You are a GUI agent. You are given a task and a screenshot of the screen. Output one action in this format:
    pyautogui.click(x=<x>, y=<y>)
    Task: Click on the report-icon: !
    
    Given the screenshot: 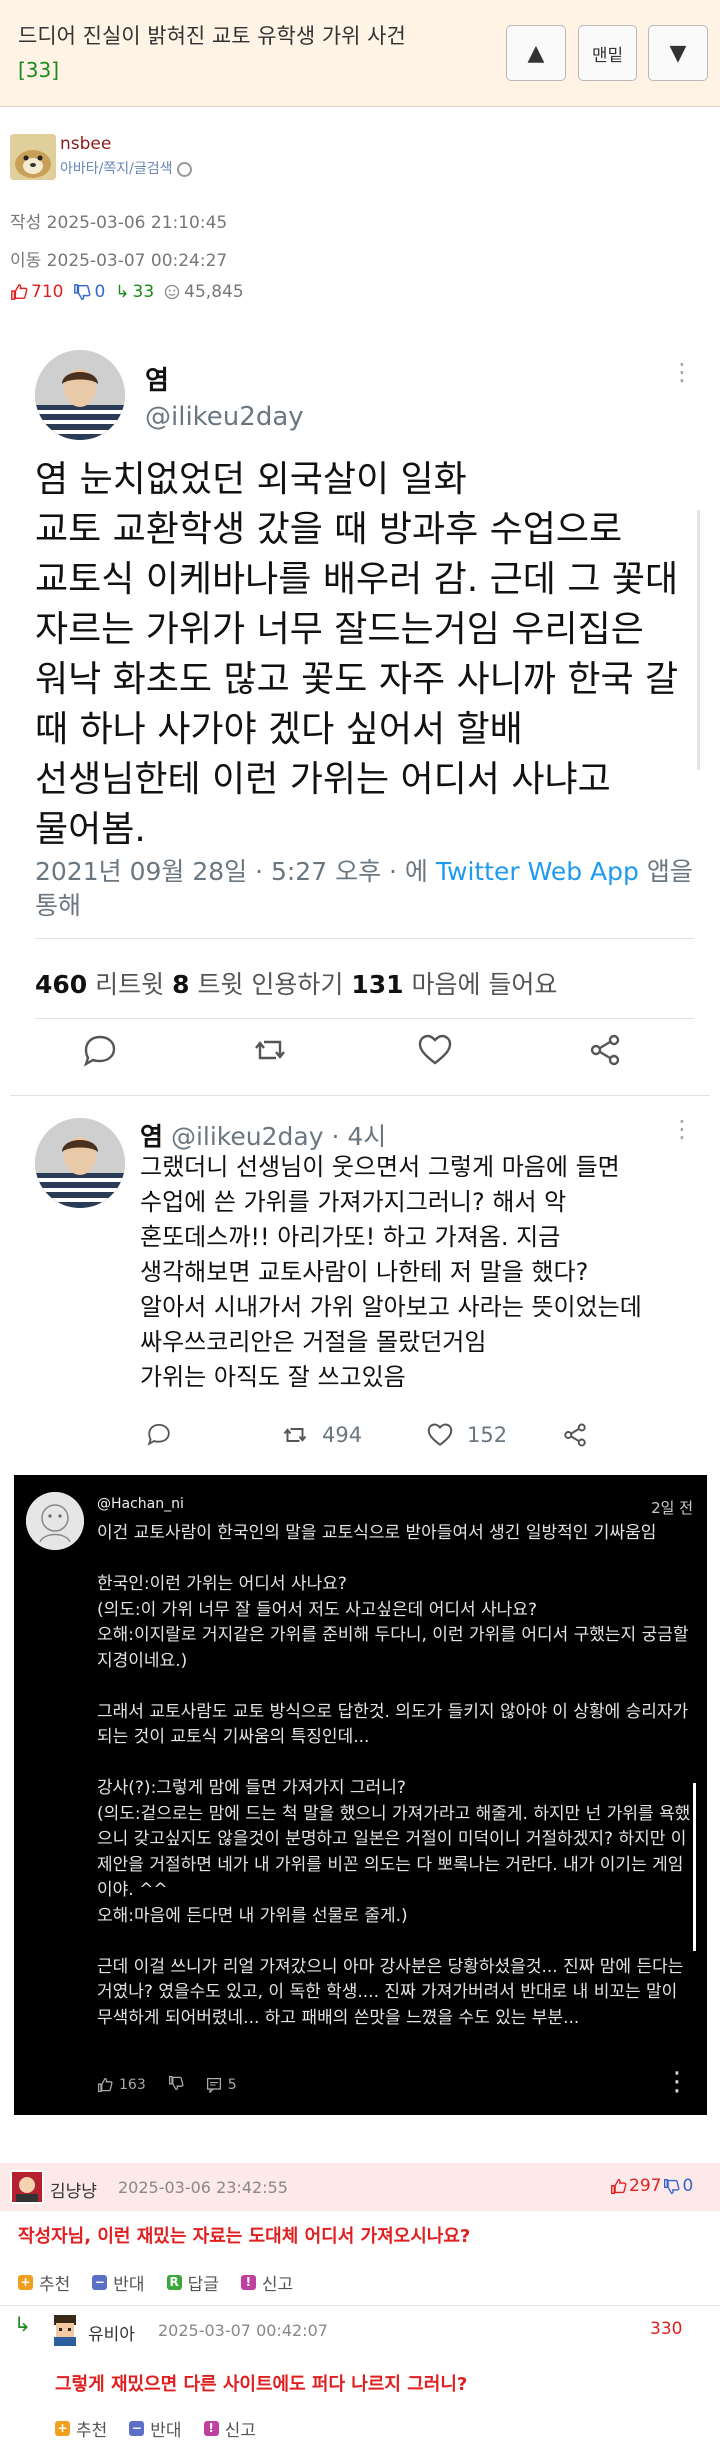 What is the action you would take?
    pyautogui.click(x=211, y=2428)
    